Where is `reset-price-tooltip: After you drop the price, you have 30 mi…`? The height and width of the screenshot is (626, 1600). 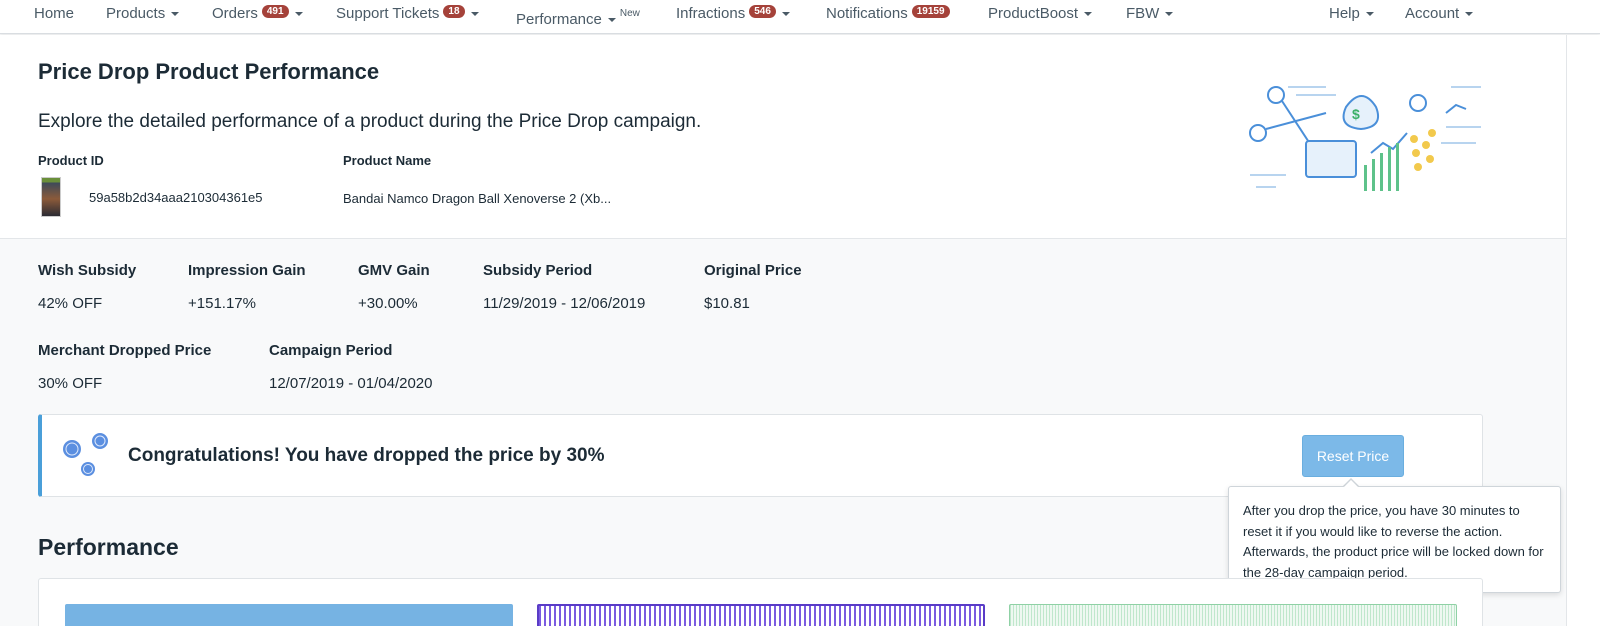 reset-price-tooltip: After you drop the price, you have 30 mi… is located at coordinates (1394, 539).